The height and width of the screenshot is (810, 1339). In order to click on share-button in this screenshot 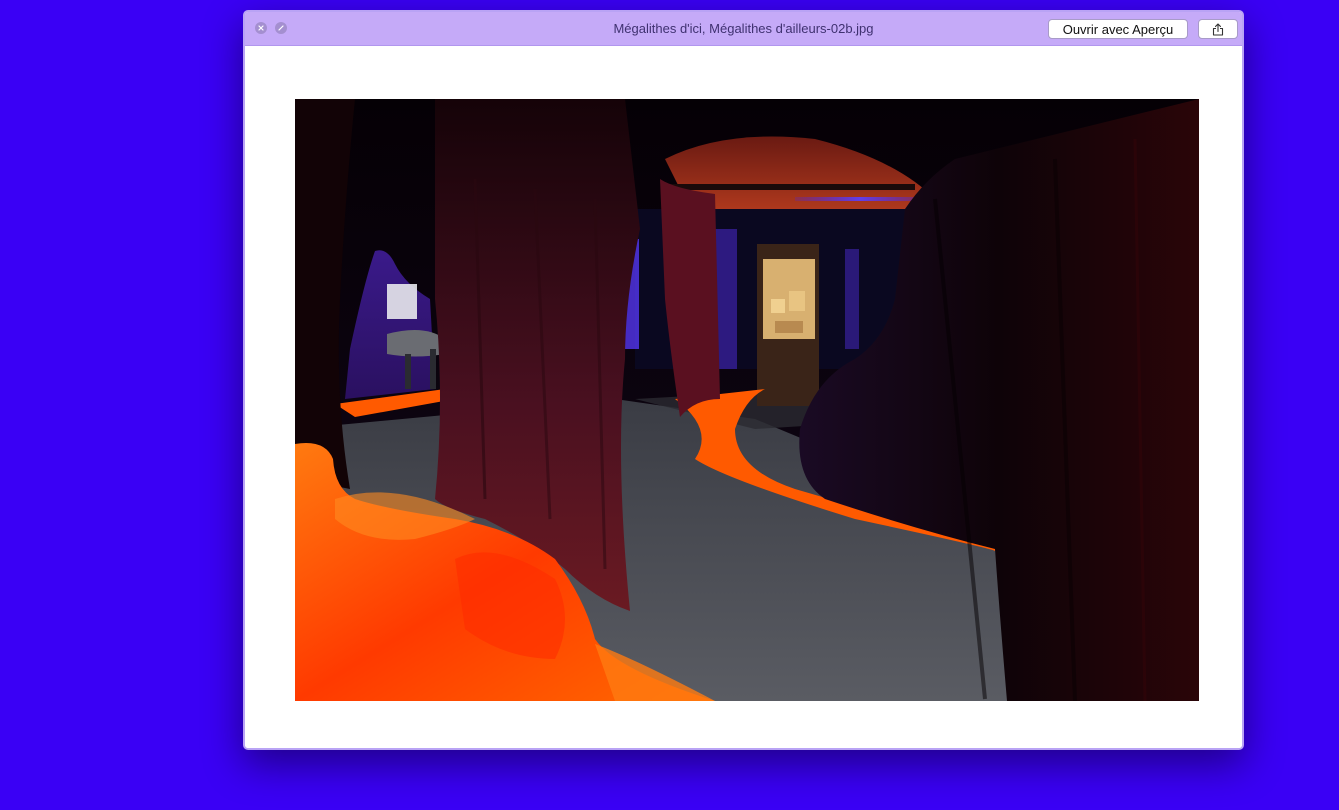, I will do `click(1218, 29)`.